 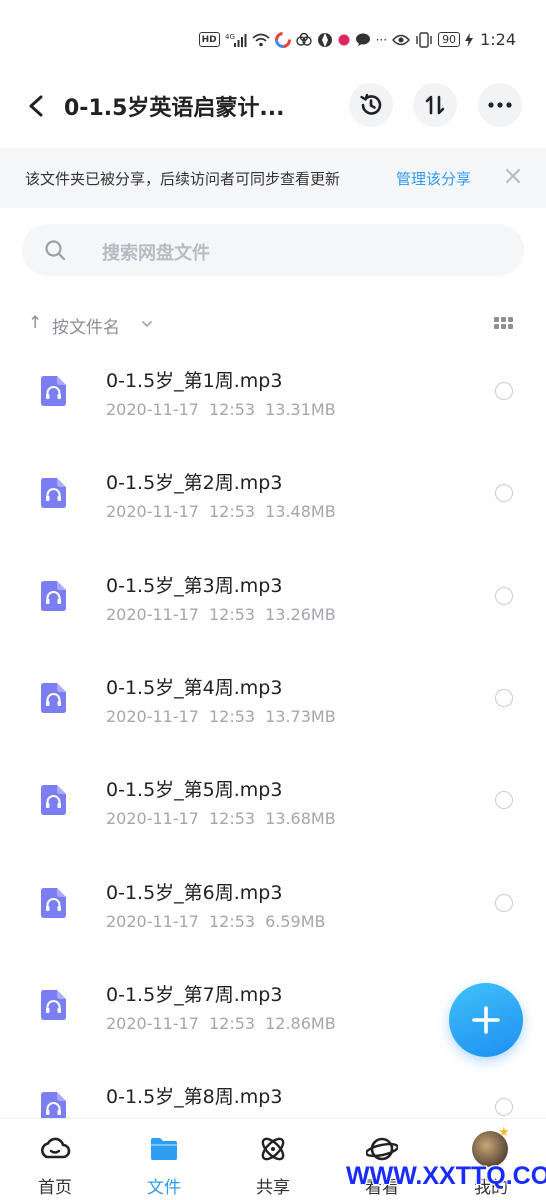 I want to click on sort-by-name-label: 按文件名, so click(x=86, y=325).